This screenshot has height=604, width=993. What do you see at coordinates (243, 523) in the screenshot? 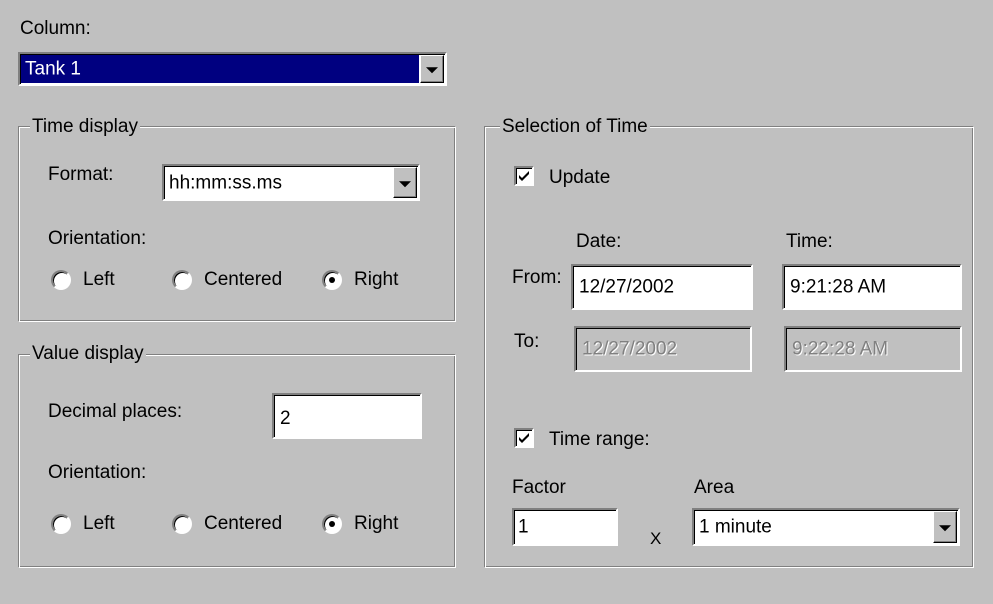
I see `value-orientation-centered-label: Centered` at bounding box center [243, 523].